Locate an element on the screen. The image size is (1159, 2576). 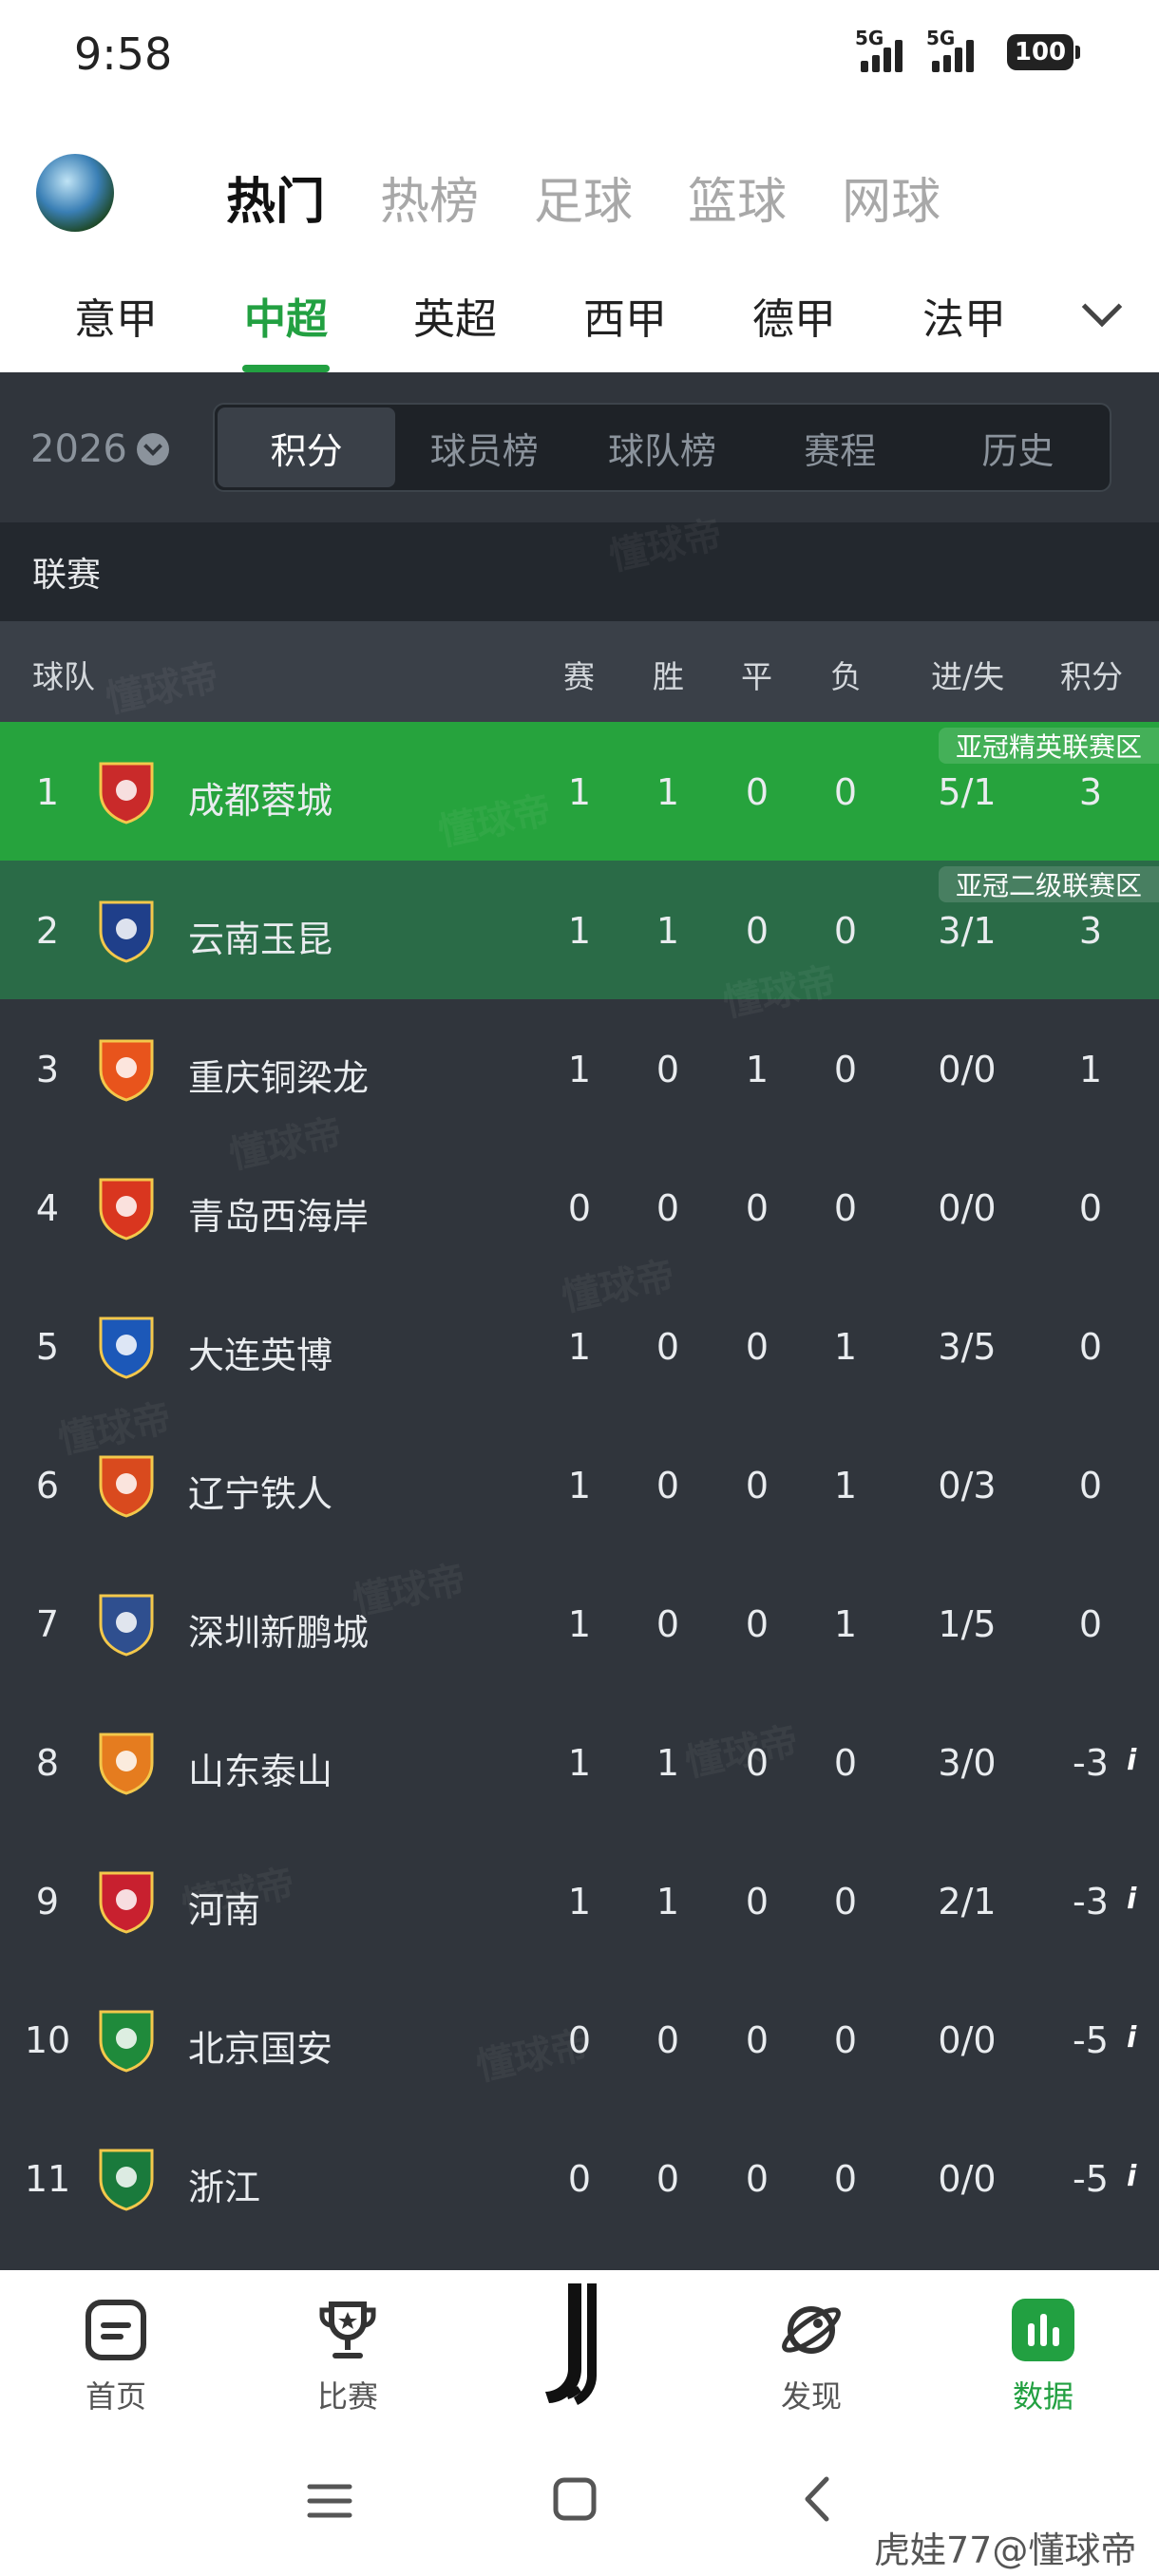
table-row: 5 大连英博 1 0 0 1 3/5 0 is located at coordinates (579, 1346).